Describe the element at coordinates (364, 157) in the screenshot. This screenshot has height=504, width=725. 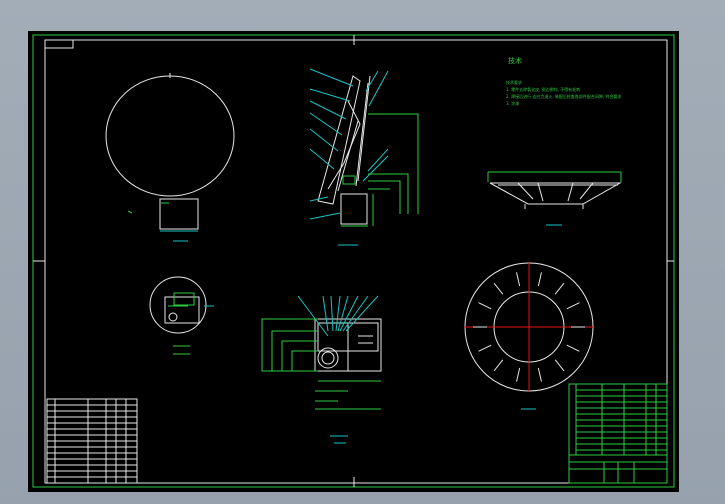
I see `side-section-view` at that location.